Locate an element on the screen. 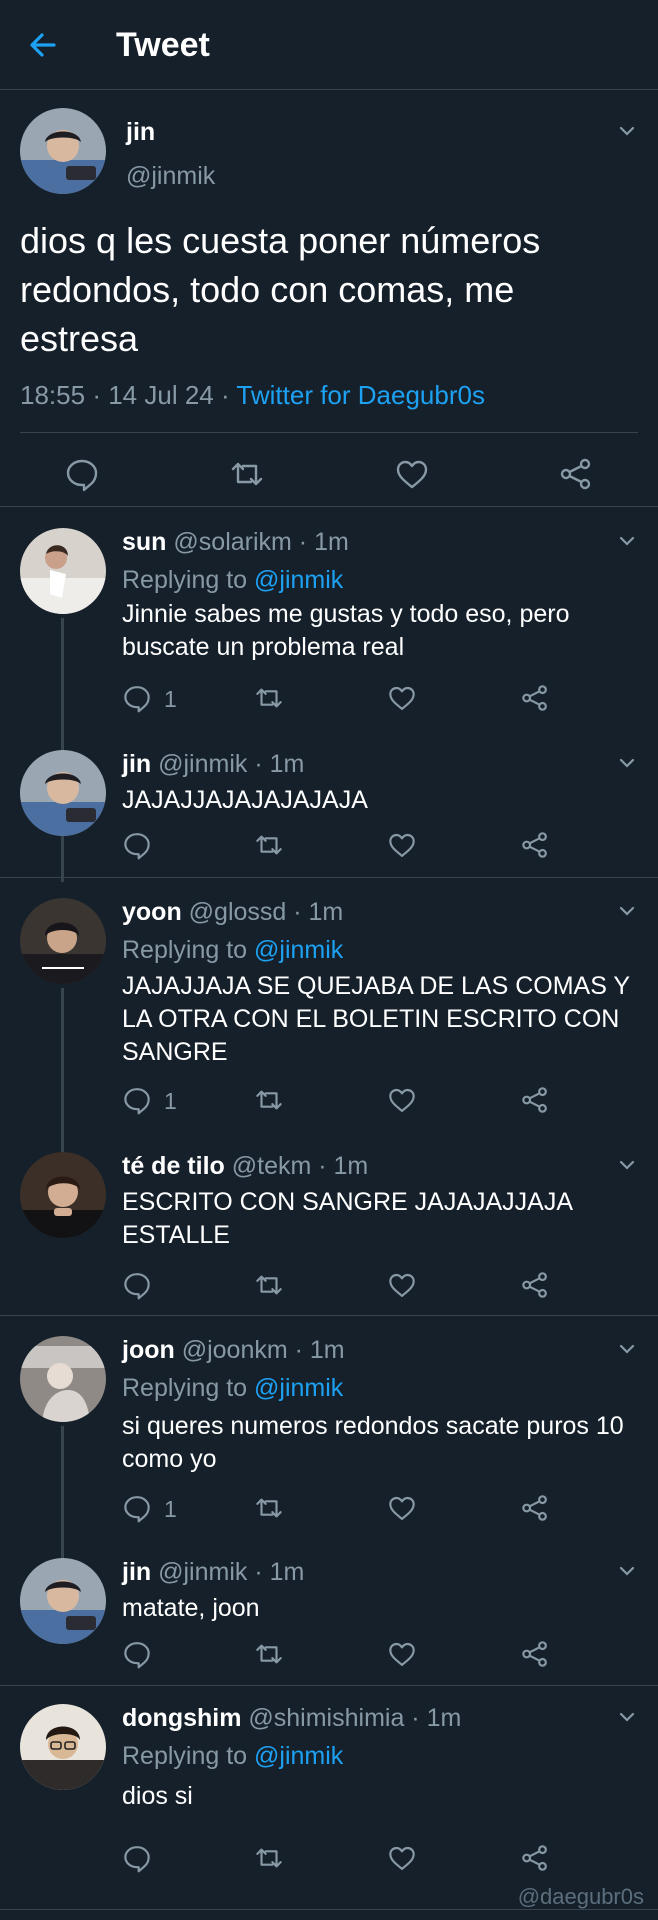 Image resolution: width=658 pixels, height=1920 pixels. tweet-actions is located at coordinates (329, 475).